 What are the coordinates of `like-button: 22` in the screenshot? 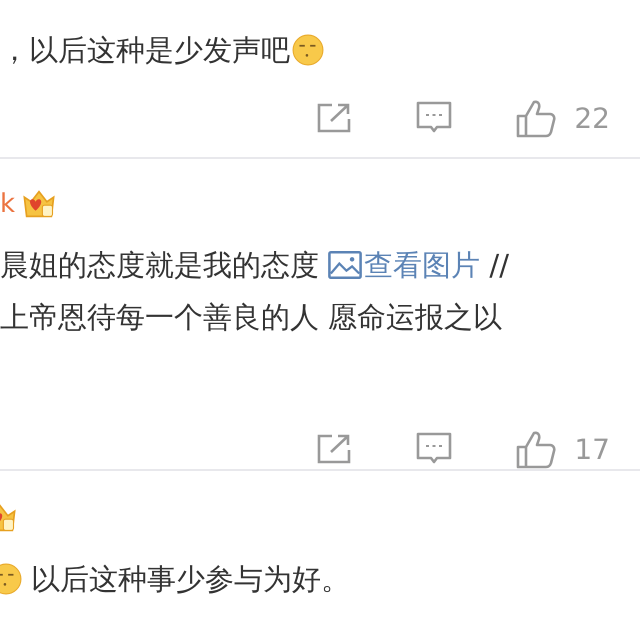 It's located at (563, 118).